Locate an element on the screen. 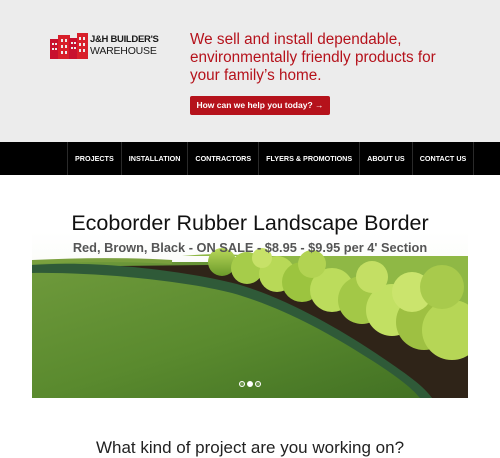 The height and width of the screenshot is (458, 500). brand-wordmark: J&H BUILDER'S WAREHOUSE is located at coordinates (124, 45).